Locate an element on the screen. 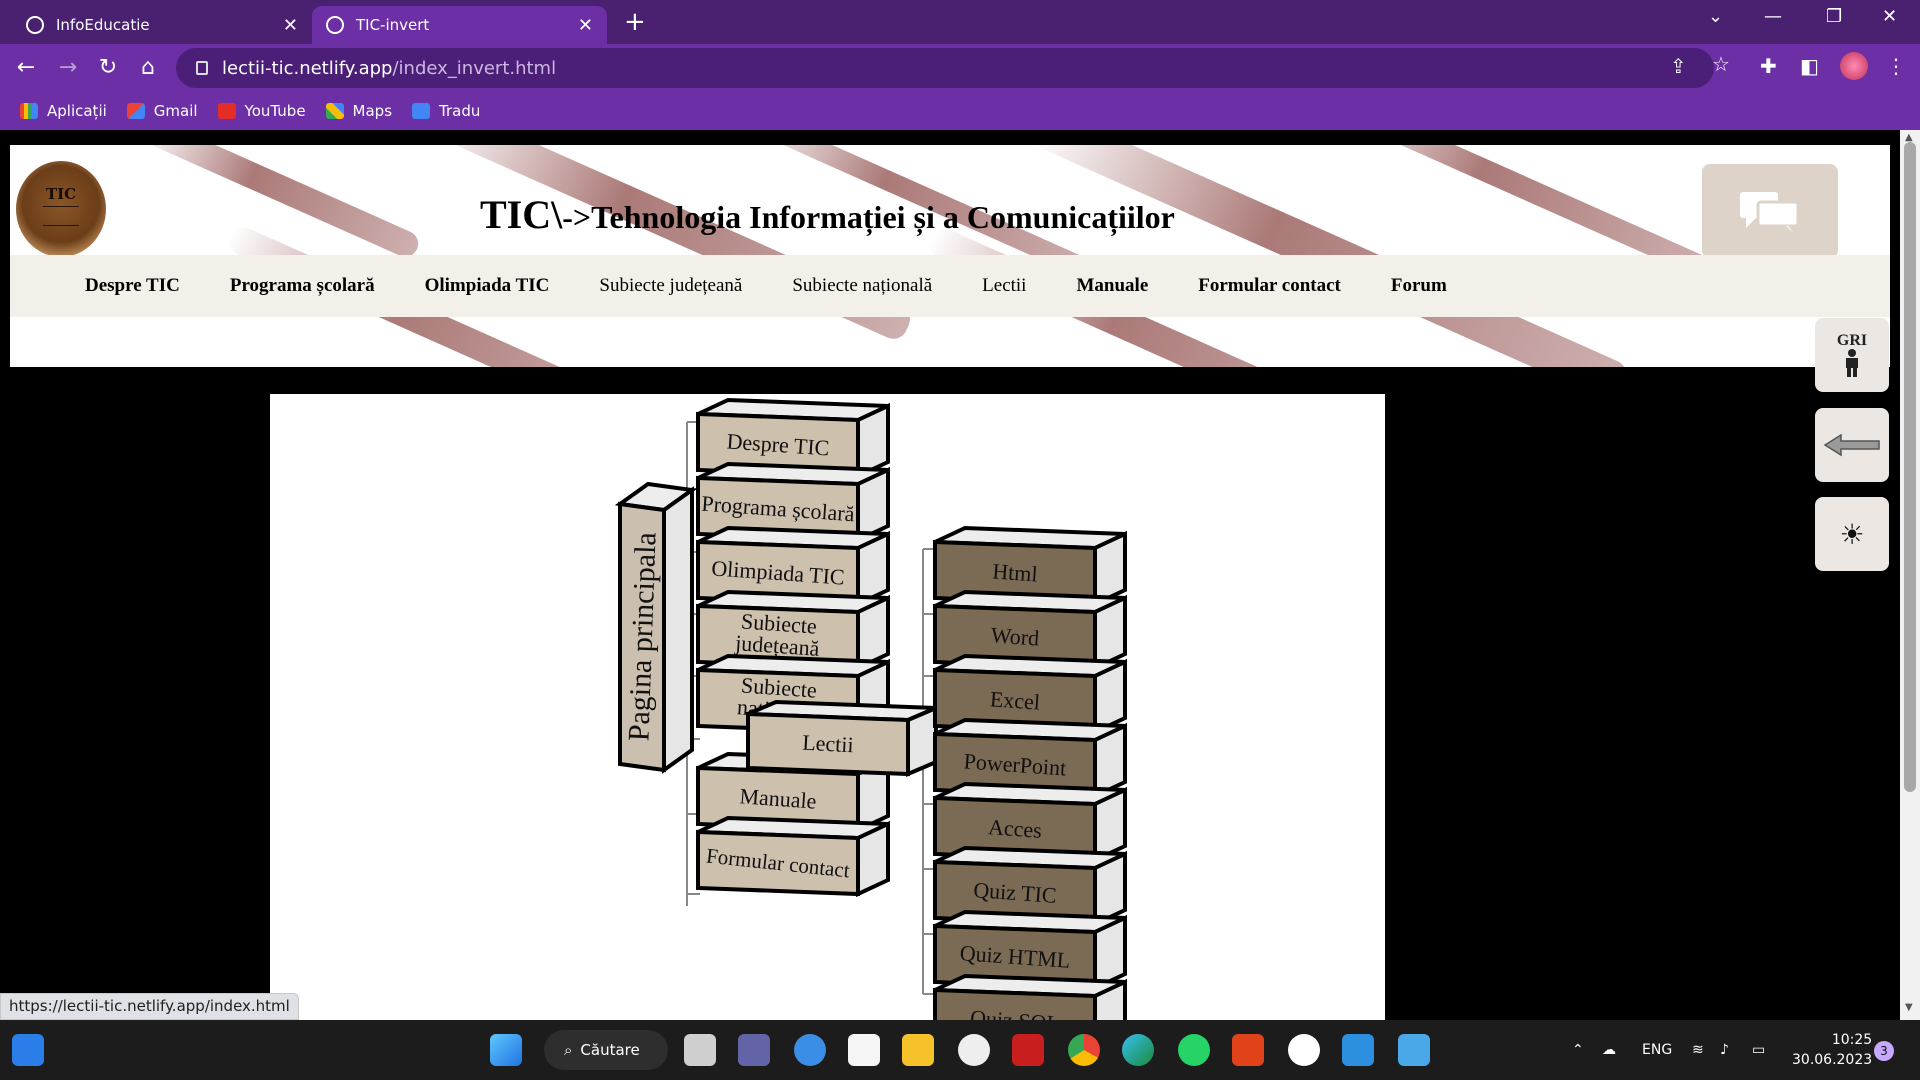 Image resolution: width=1920 pixels, height=1080 pixels. bookmark-apps: Aplicații is located at coordinates (63, 111).